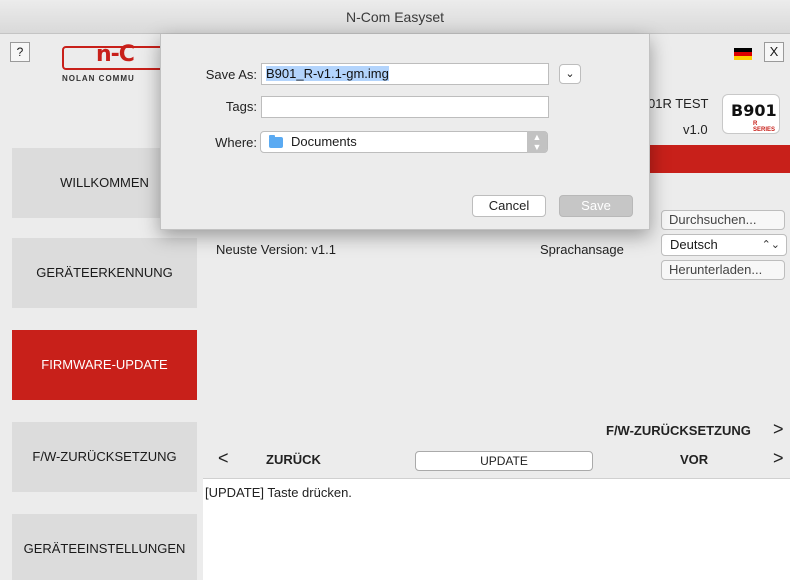 The image size is (790, 580). Describe the element at coordinates (695, 129) in the screenshot. I see `device-version: v1.0` at that location.